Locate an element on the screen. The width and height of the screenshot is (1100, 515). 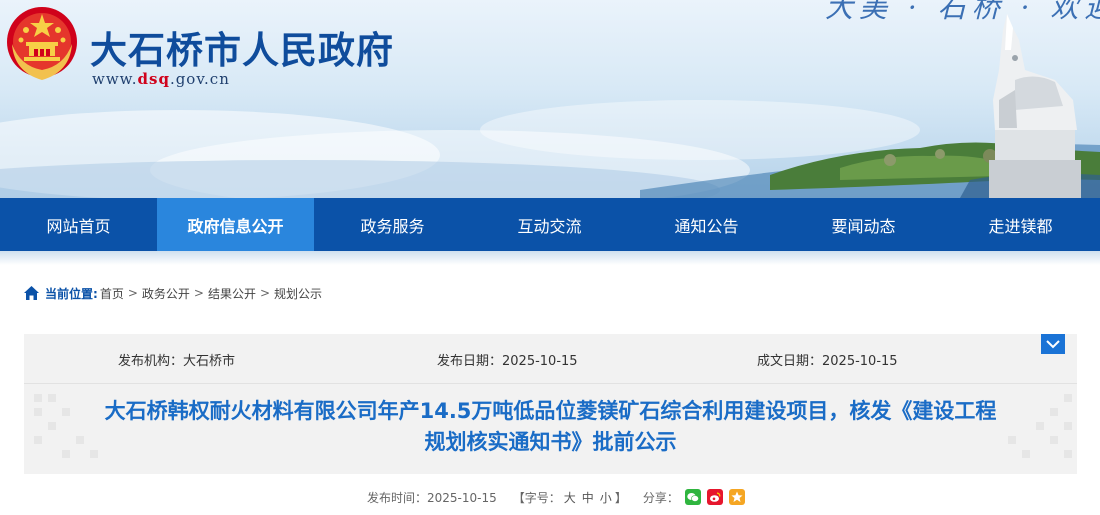
chevron-down-icon is located at coordinates (1053, 344).